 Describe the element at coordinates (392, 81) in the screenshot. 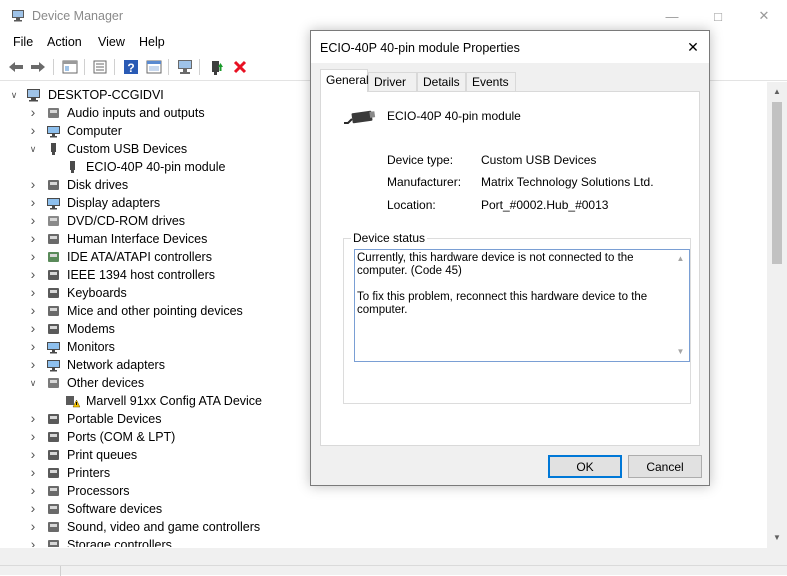

I see `tab-driver: Driver` at that location.